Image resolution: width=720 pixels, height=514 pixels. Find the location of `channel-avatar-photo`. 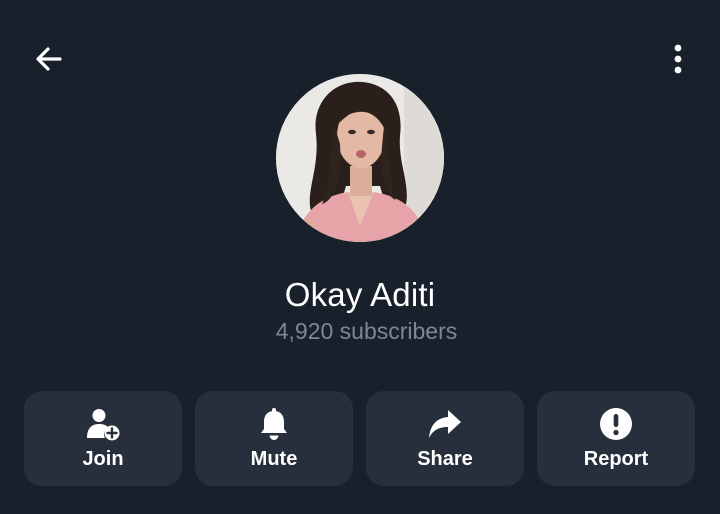

channel-avatar-photo is located at coordinates (360, 158).